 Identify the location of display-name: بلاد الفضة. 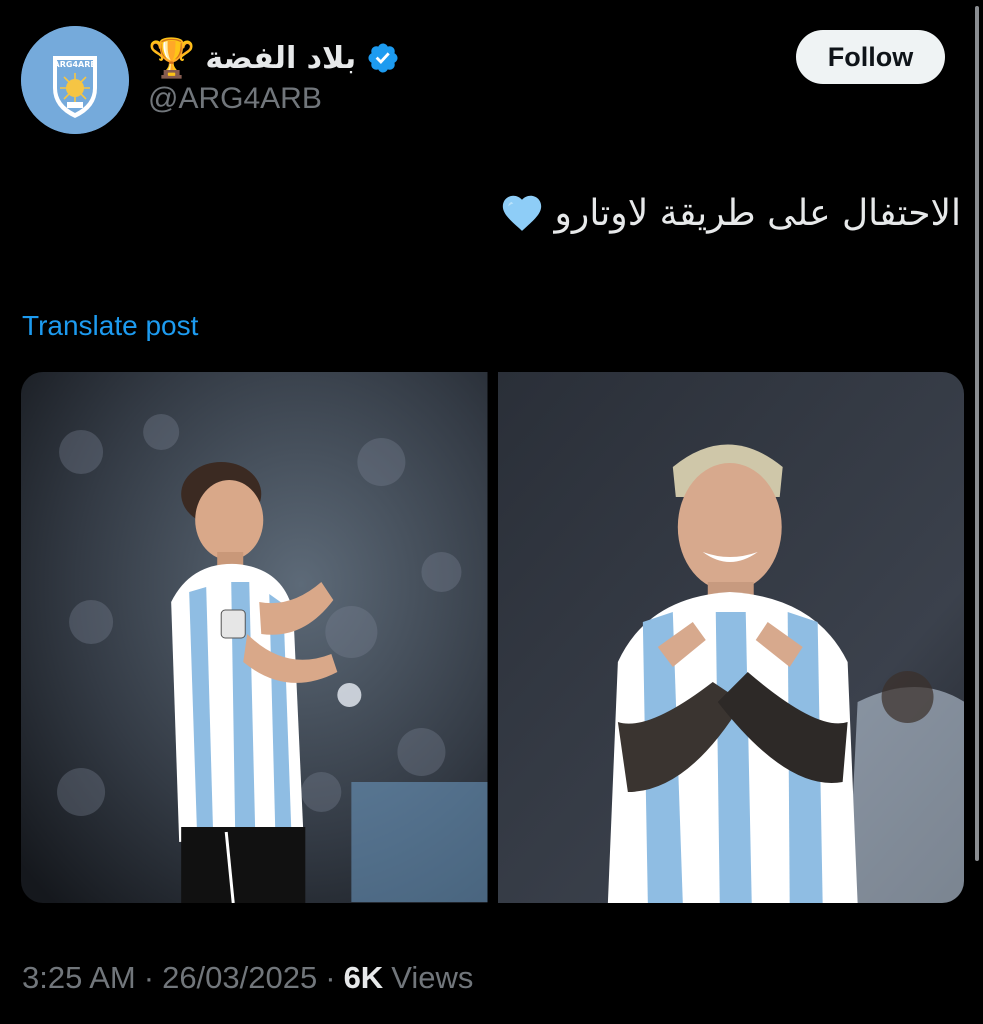
(280, 58).